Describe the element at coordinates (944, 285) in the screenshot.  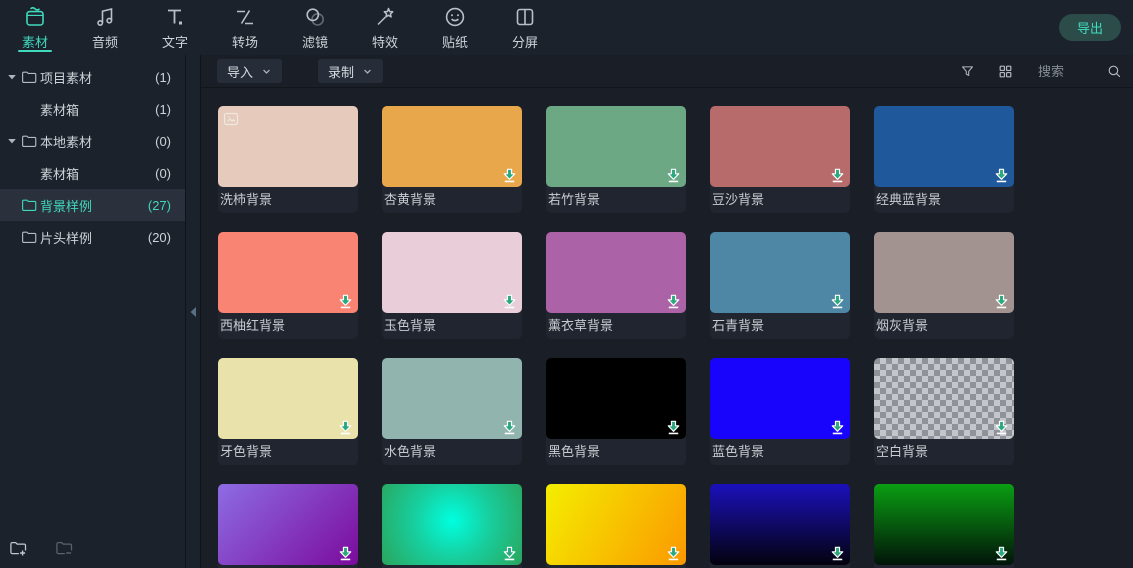
I see `background-sample-item: 烟灰背景` at that location.